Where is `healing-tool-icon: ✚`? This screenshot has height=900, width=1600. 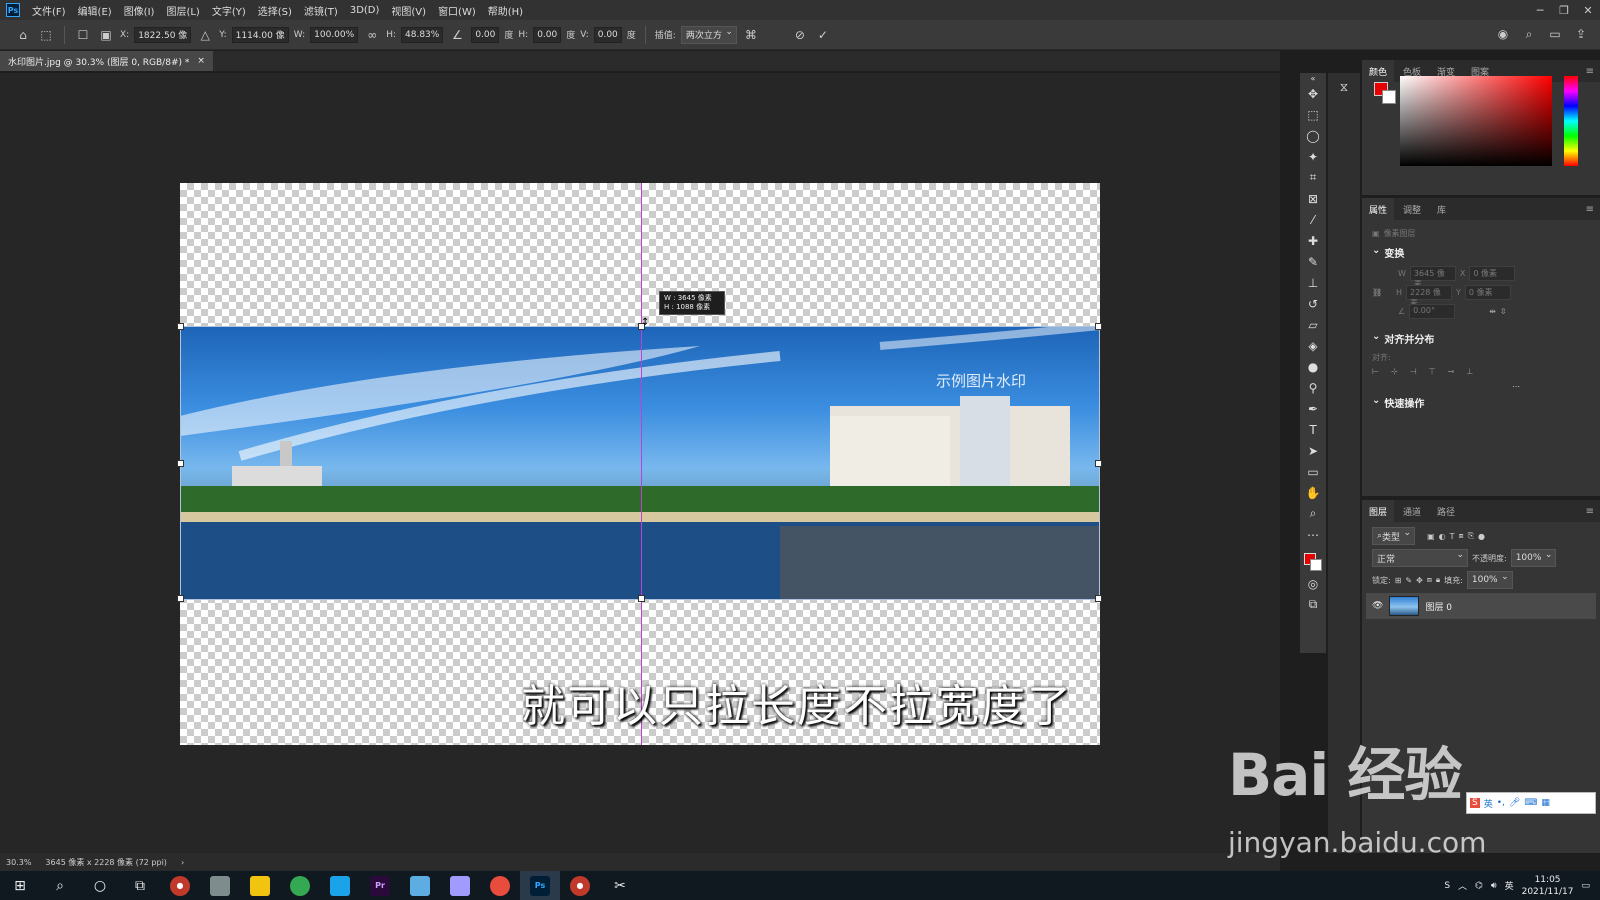 healing-tool-icon: ✚ is located at coordinates (1313, 240).